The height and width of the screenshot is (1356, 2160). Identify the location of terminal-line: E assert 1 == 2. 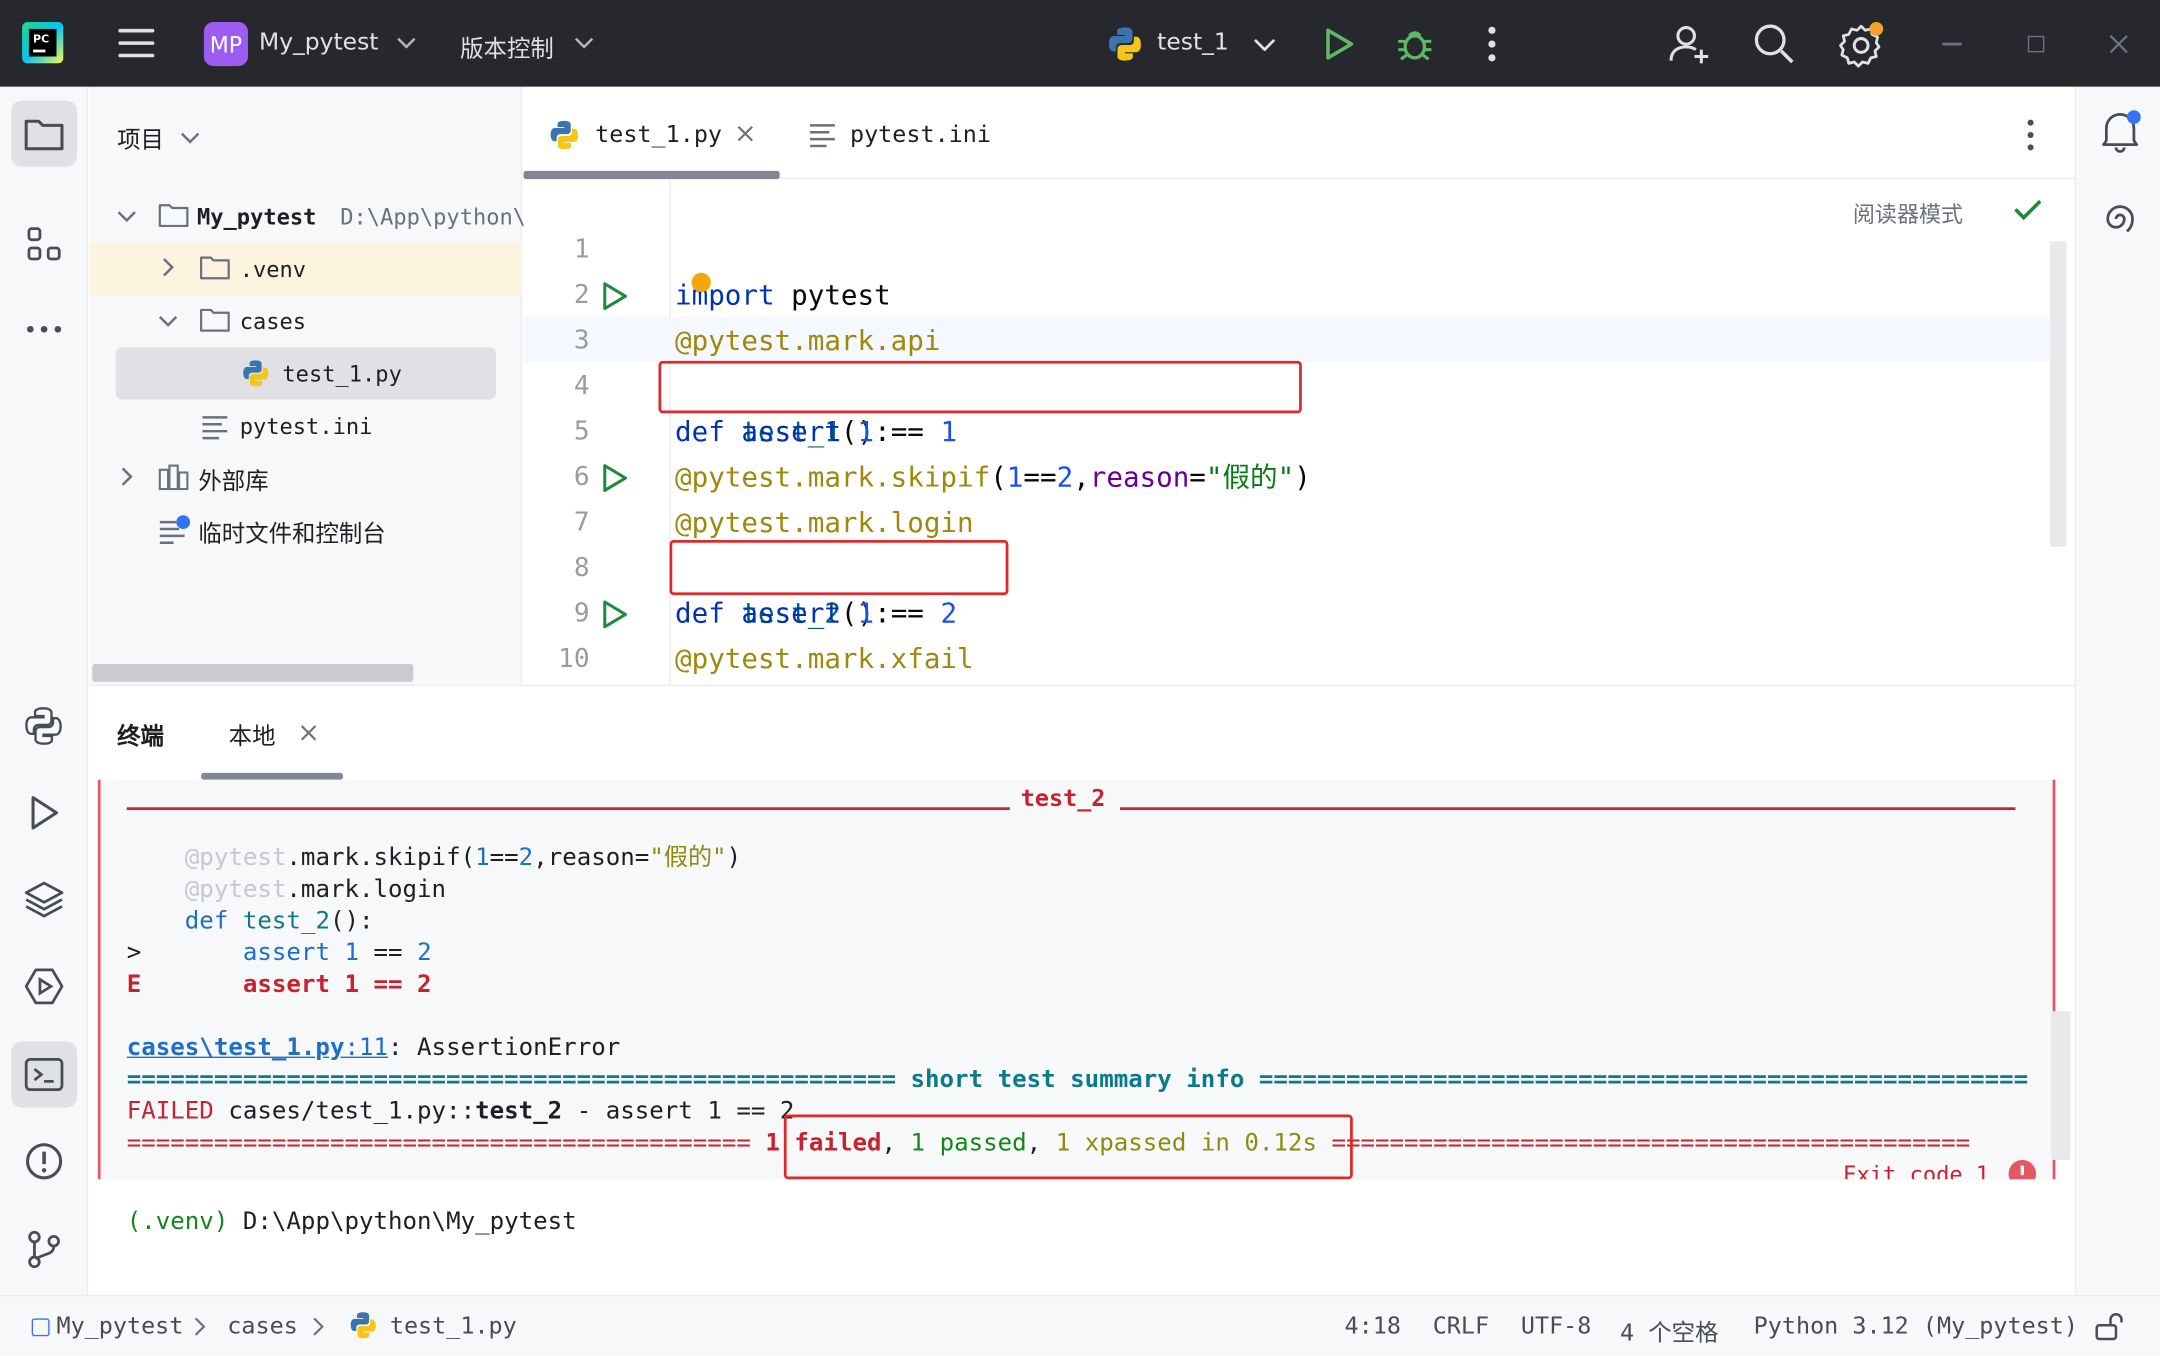
(279, 985).